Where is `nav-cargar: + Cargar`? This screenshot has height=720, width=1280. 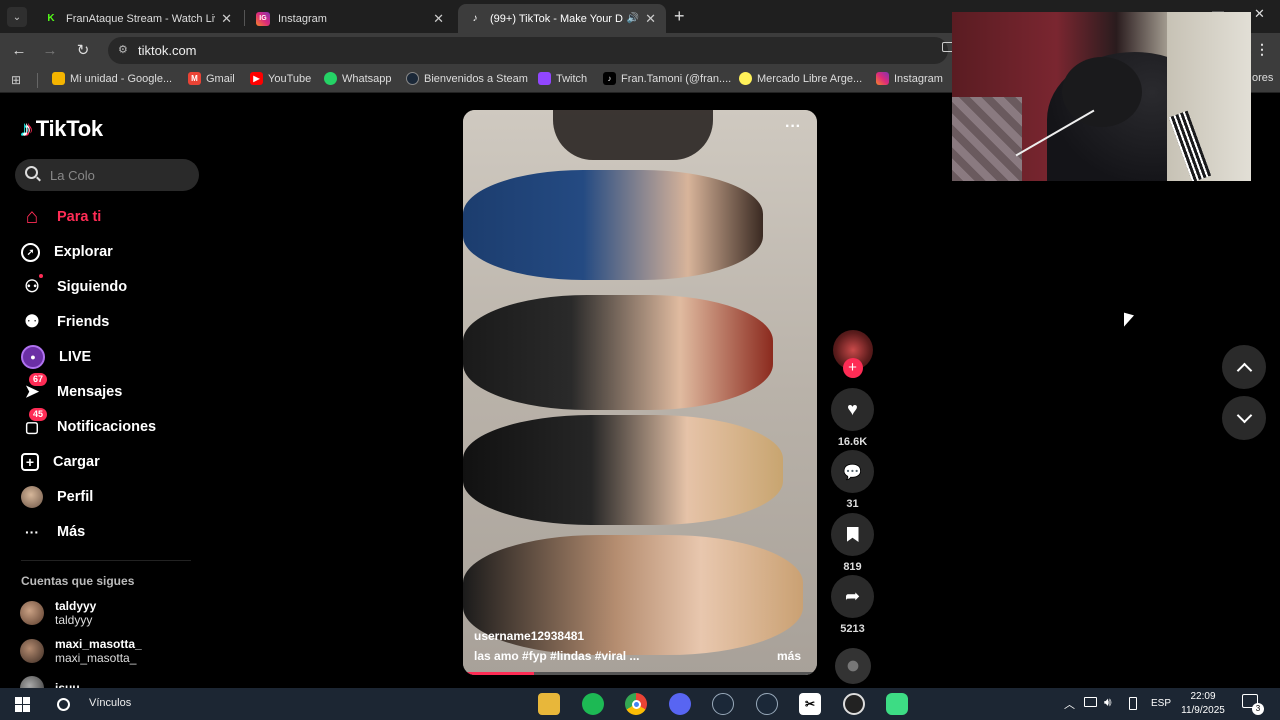
nav-cargar: + Cargar is located at coordinates (60, 462).